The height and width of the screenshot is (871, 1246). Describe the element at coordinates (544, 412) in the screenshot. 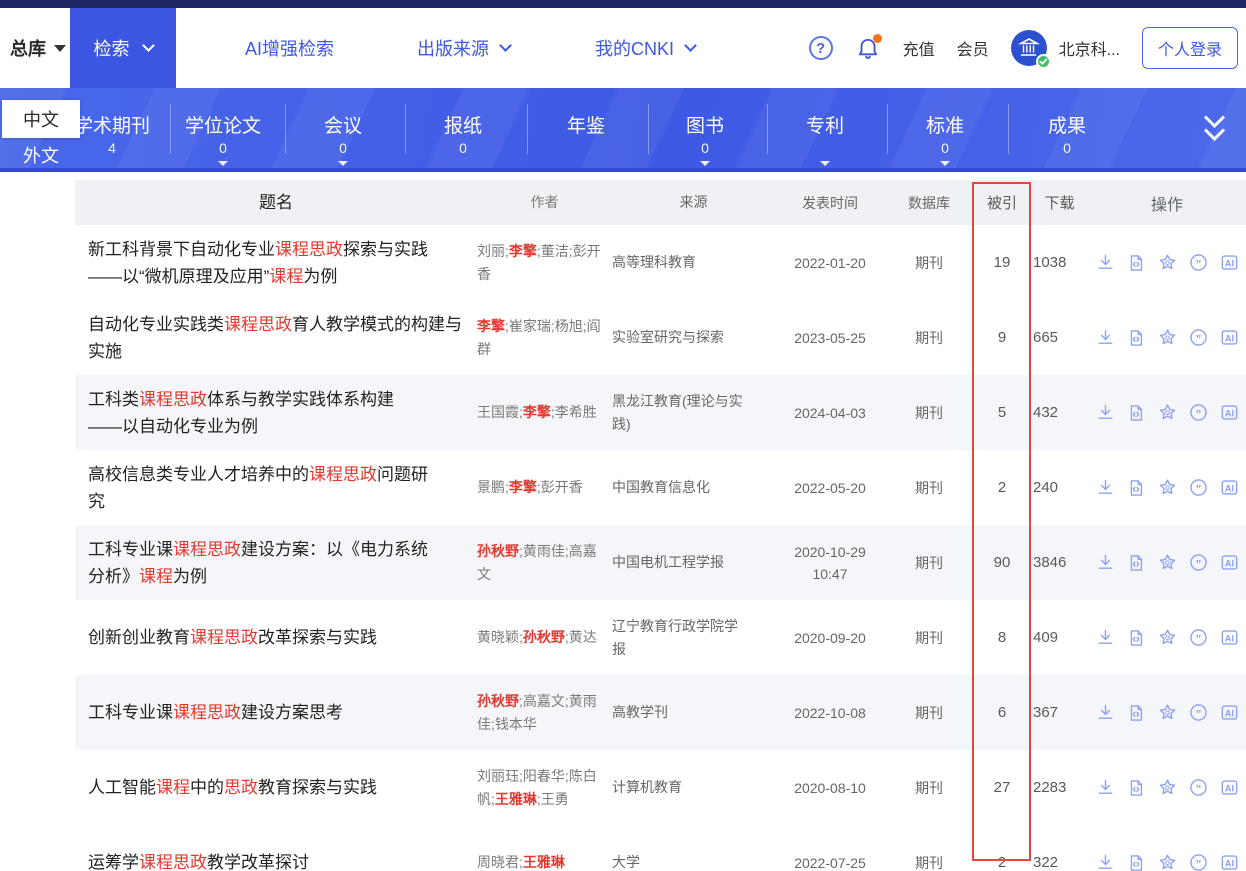

I see `authors-cell: 王国霞;李擎;李希胜` at that location.